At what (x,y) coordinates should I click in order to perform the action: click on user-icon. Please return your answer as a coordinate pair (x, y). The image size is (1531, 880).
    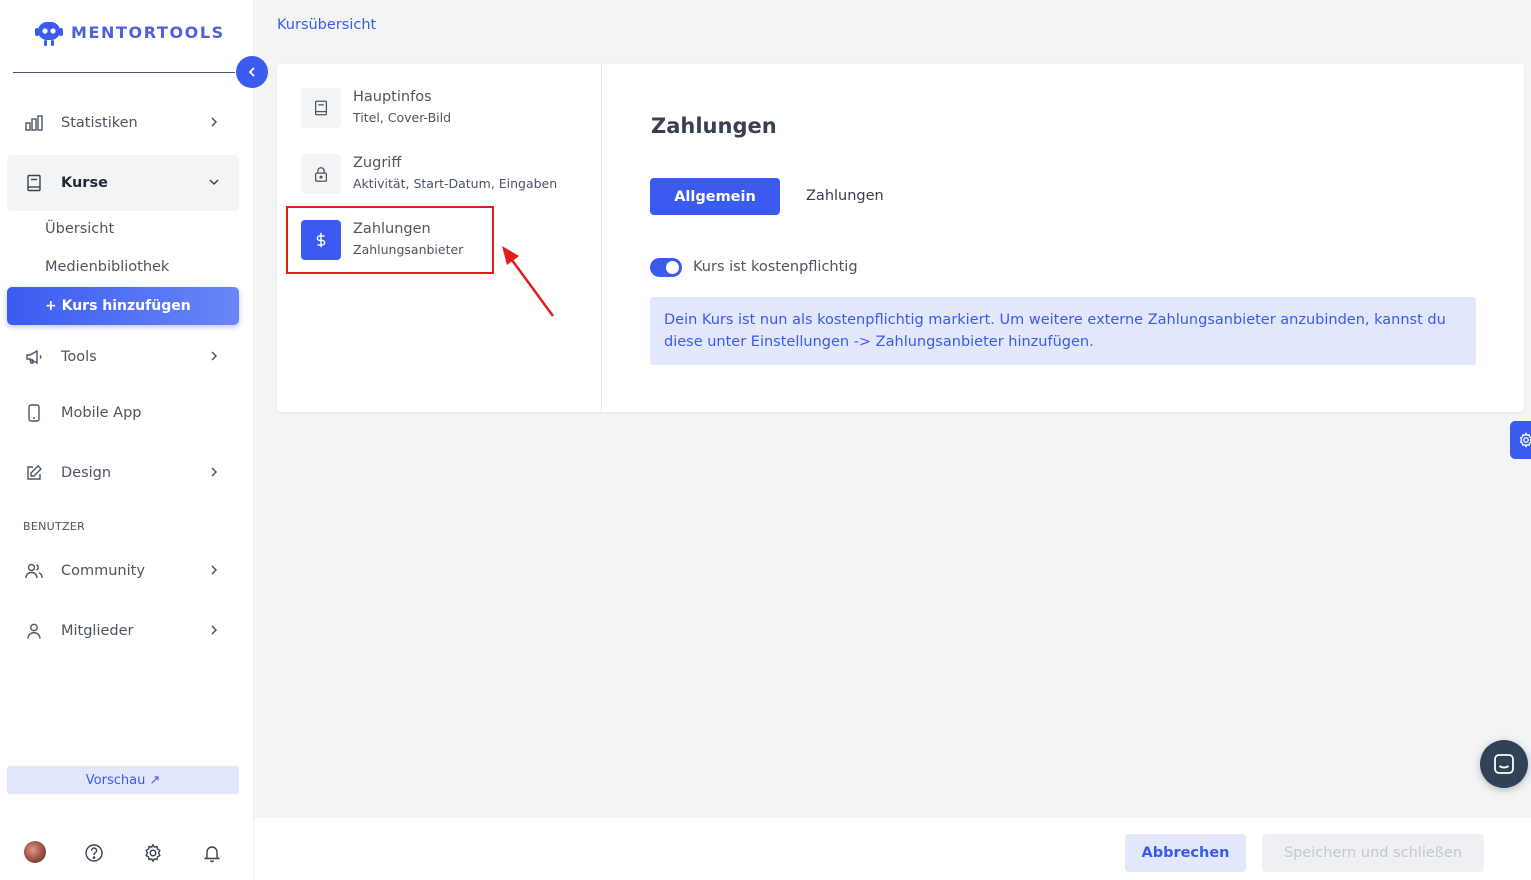
    Looking at the image, I should click on (34, 631).